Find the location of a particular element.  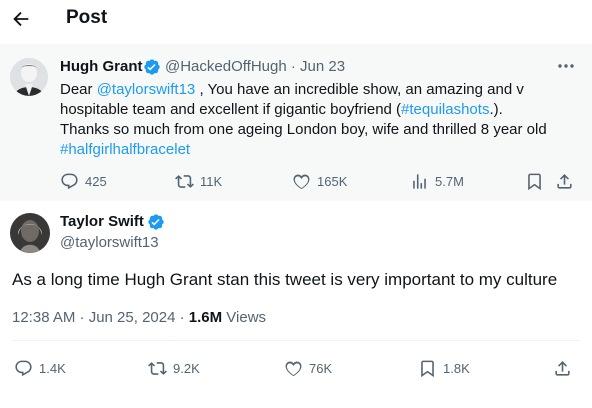

hugh-grant-avatar-image is located at coordinates (29, 77).